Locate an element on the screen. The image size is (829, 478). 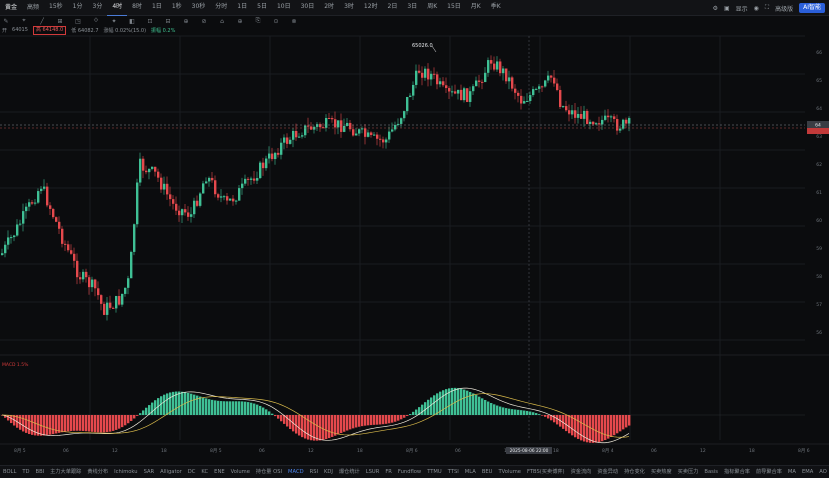
indicator-macd: MACD is located at coordinates (296, 472).